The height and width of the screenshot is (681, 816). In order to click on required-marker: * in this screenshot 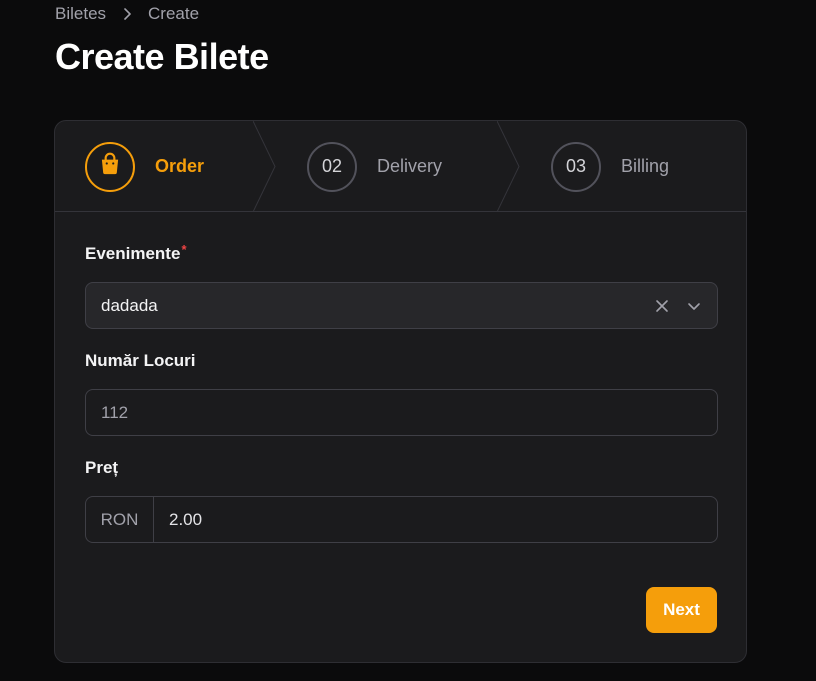, I will do `click(184, 249)`.